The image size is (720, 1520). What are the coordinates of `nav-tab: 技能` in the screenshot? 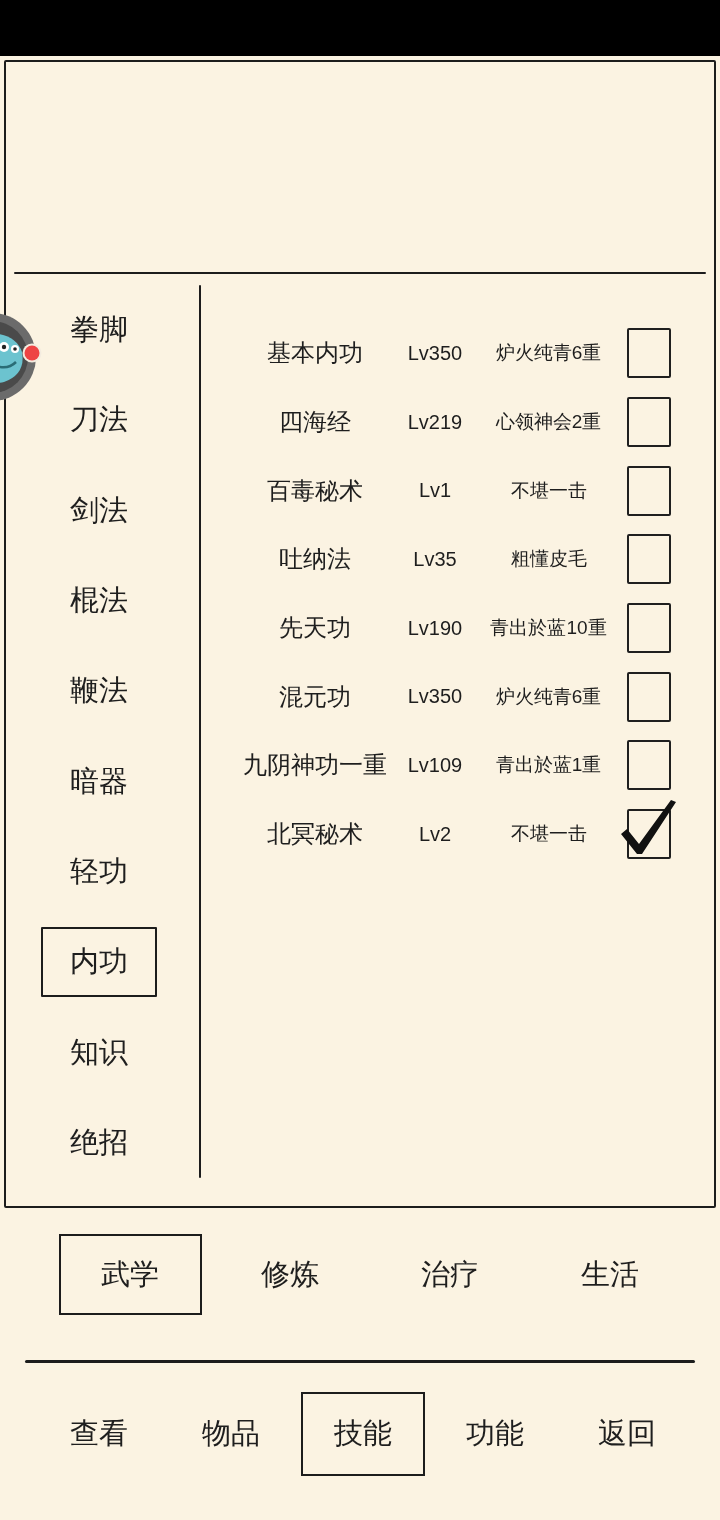 It's located at (363, 1434).